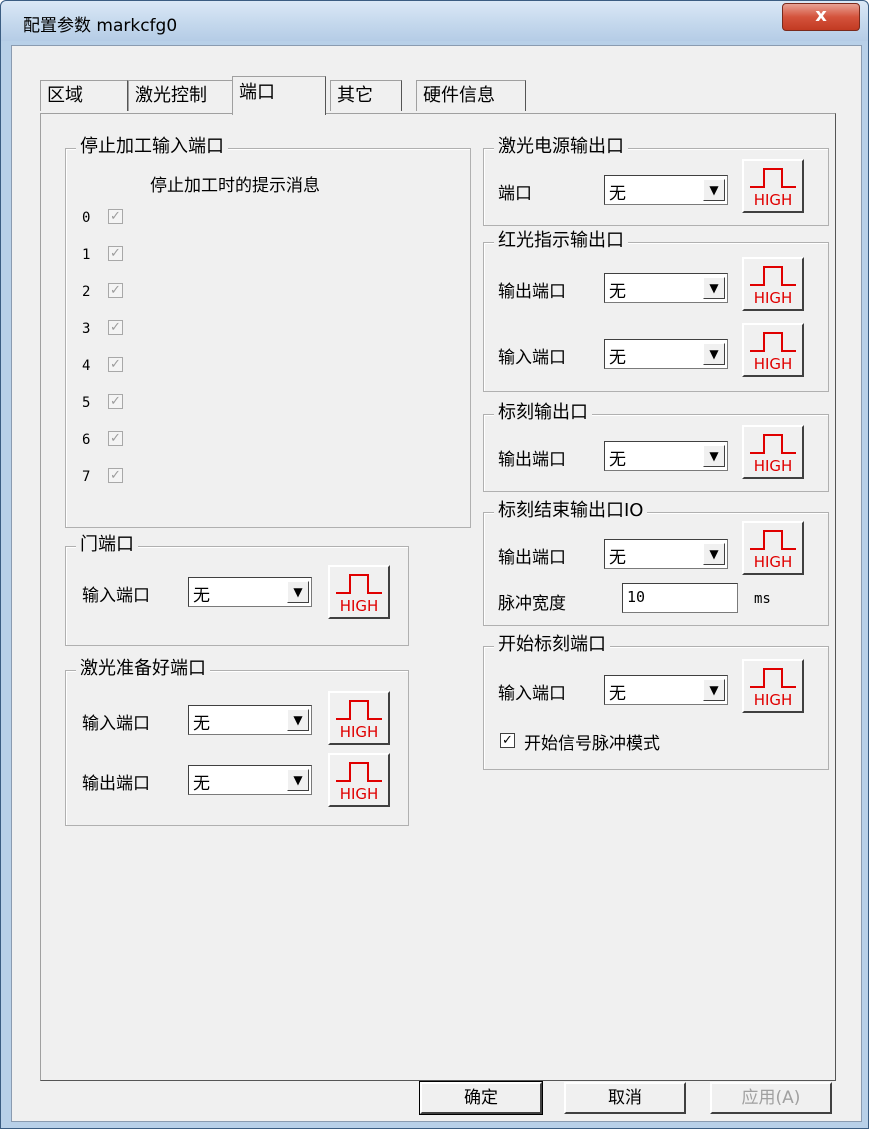 Image resolution: width=869 pixels, height=1129 pixels. Describe the element at coordinates (532, 694) in the screenshot. I see `start-mark-input-label: 输入端口` at that location.